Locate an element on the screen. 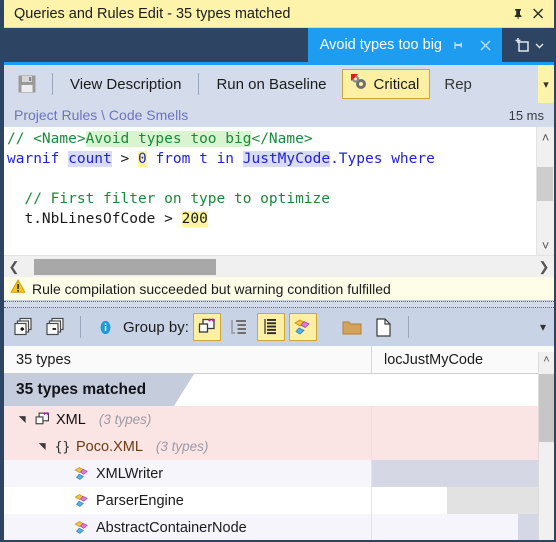 The width and height of the screenshot is (556, 542). namespace-braces-icon: {} is located at coordinates (62, 446).